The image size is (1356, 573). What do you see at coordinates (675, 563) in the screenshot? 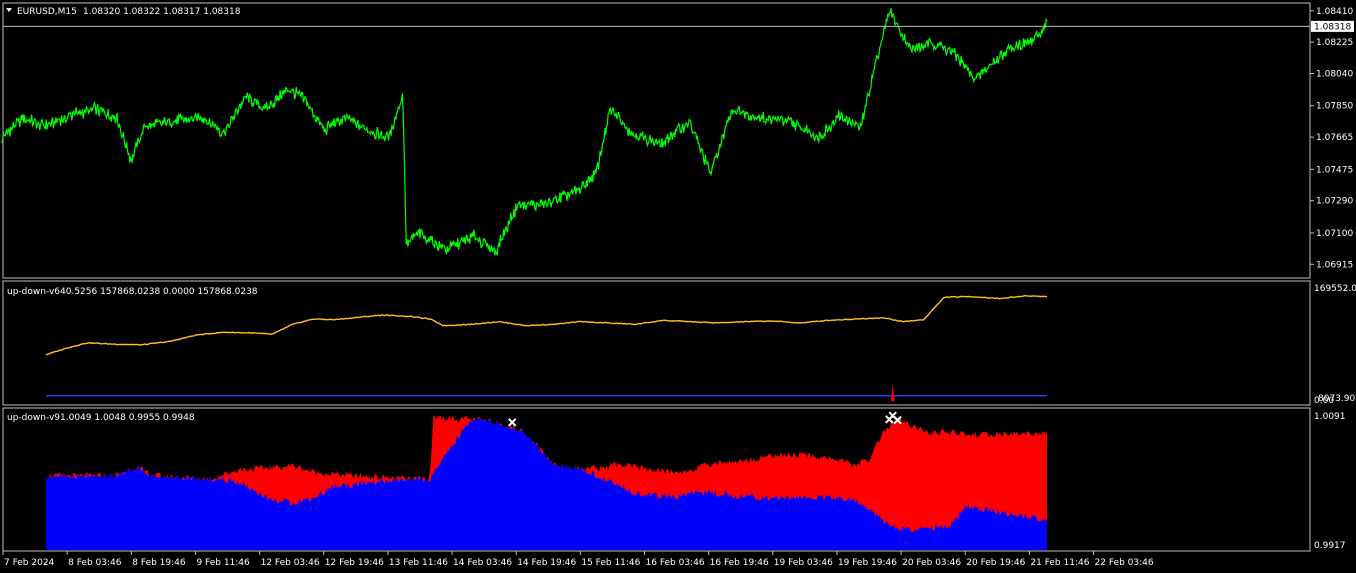
I see `time-tick-label: 16 Feb 03:46` at bounding box center [675, 563].